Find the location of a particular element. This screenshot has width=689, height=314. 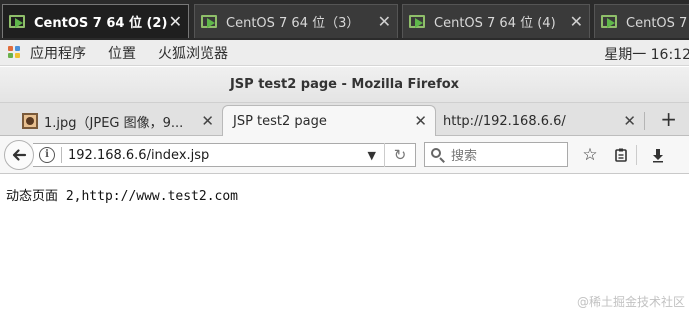

applications-menu: 应用程序 is located at coordinates (58, 53).